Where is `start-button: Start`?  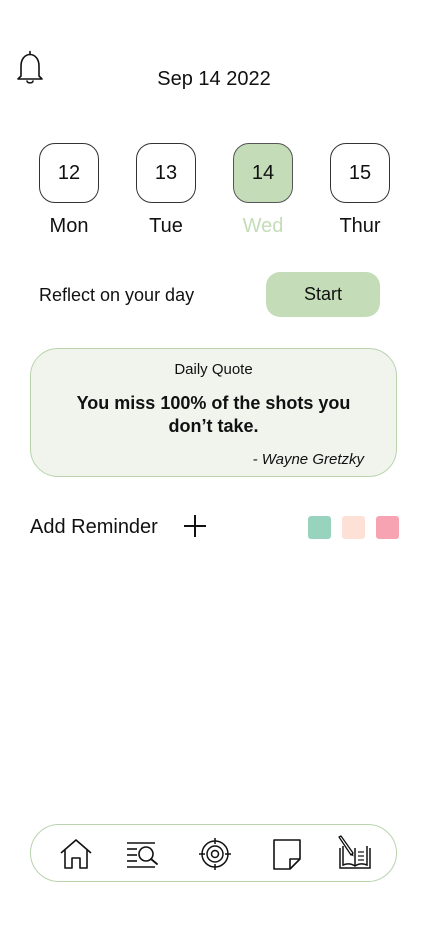 start-button: Start is located at coordinates (323, 294).